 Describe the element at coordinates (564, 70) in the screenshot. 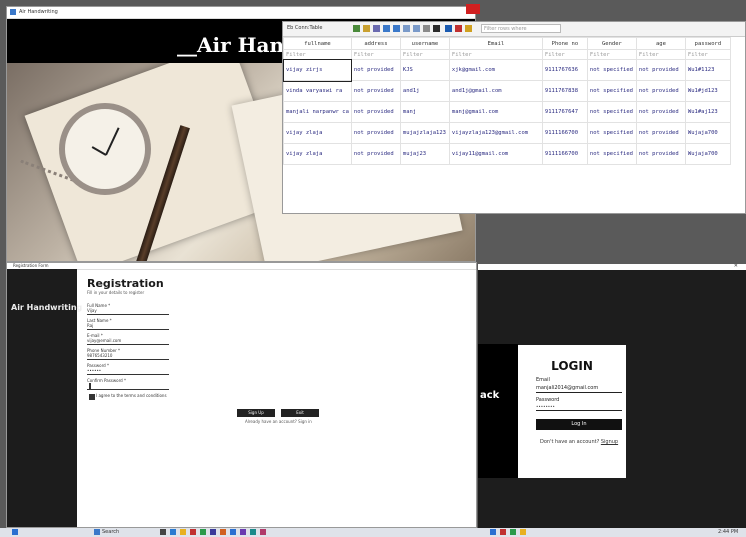

I see `table-cell: 9111767636` at that location.